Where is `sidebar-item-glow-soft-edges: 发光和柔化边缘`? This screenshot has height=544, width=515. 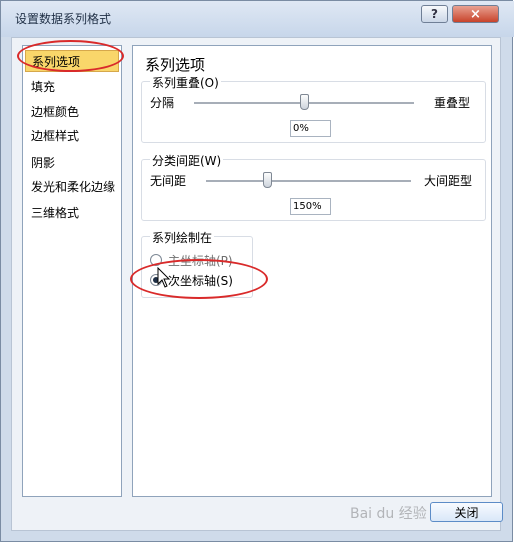 sidebar-item-glow-soft-edges: 发光和柔化边缘 is located at coordinates (72, 187).